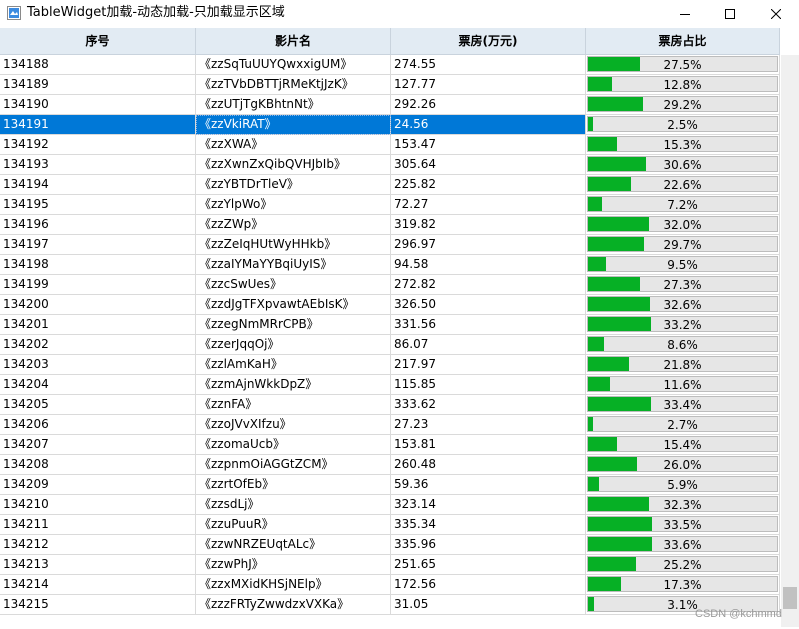 Image resolution: width=799 pixels, height=629 pixels. Describe the element at coordinates (488, 225) in the screenshot. I see `cell-box-office: 319.82` at that location.